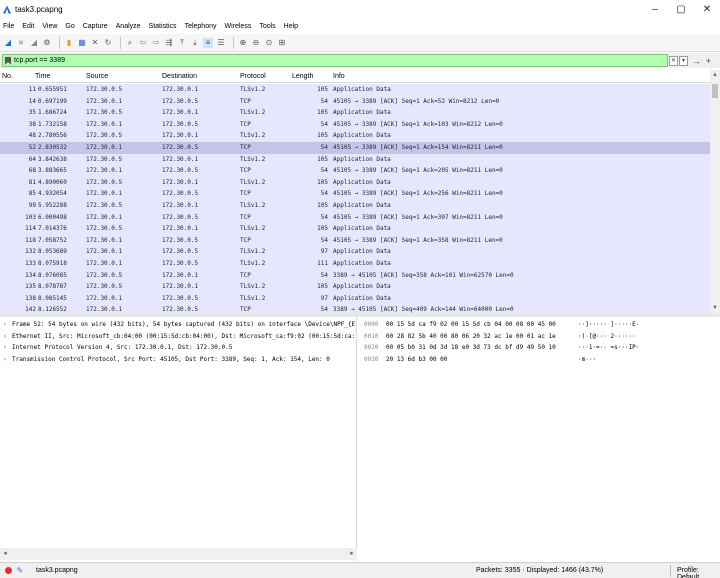 This screenshot has height=578, width=720. Describe the element at coordinates (52, 101) in the screenshot. I see `cell-time: 0.697199` at that location.